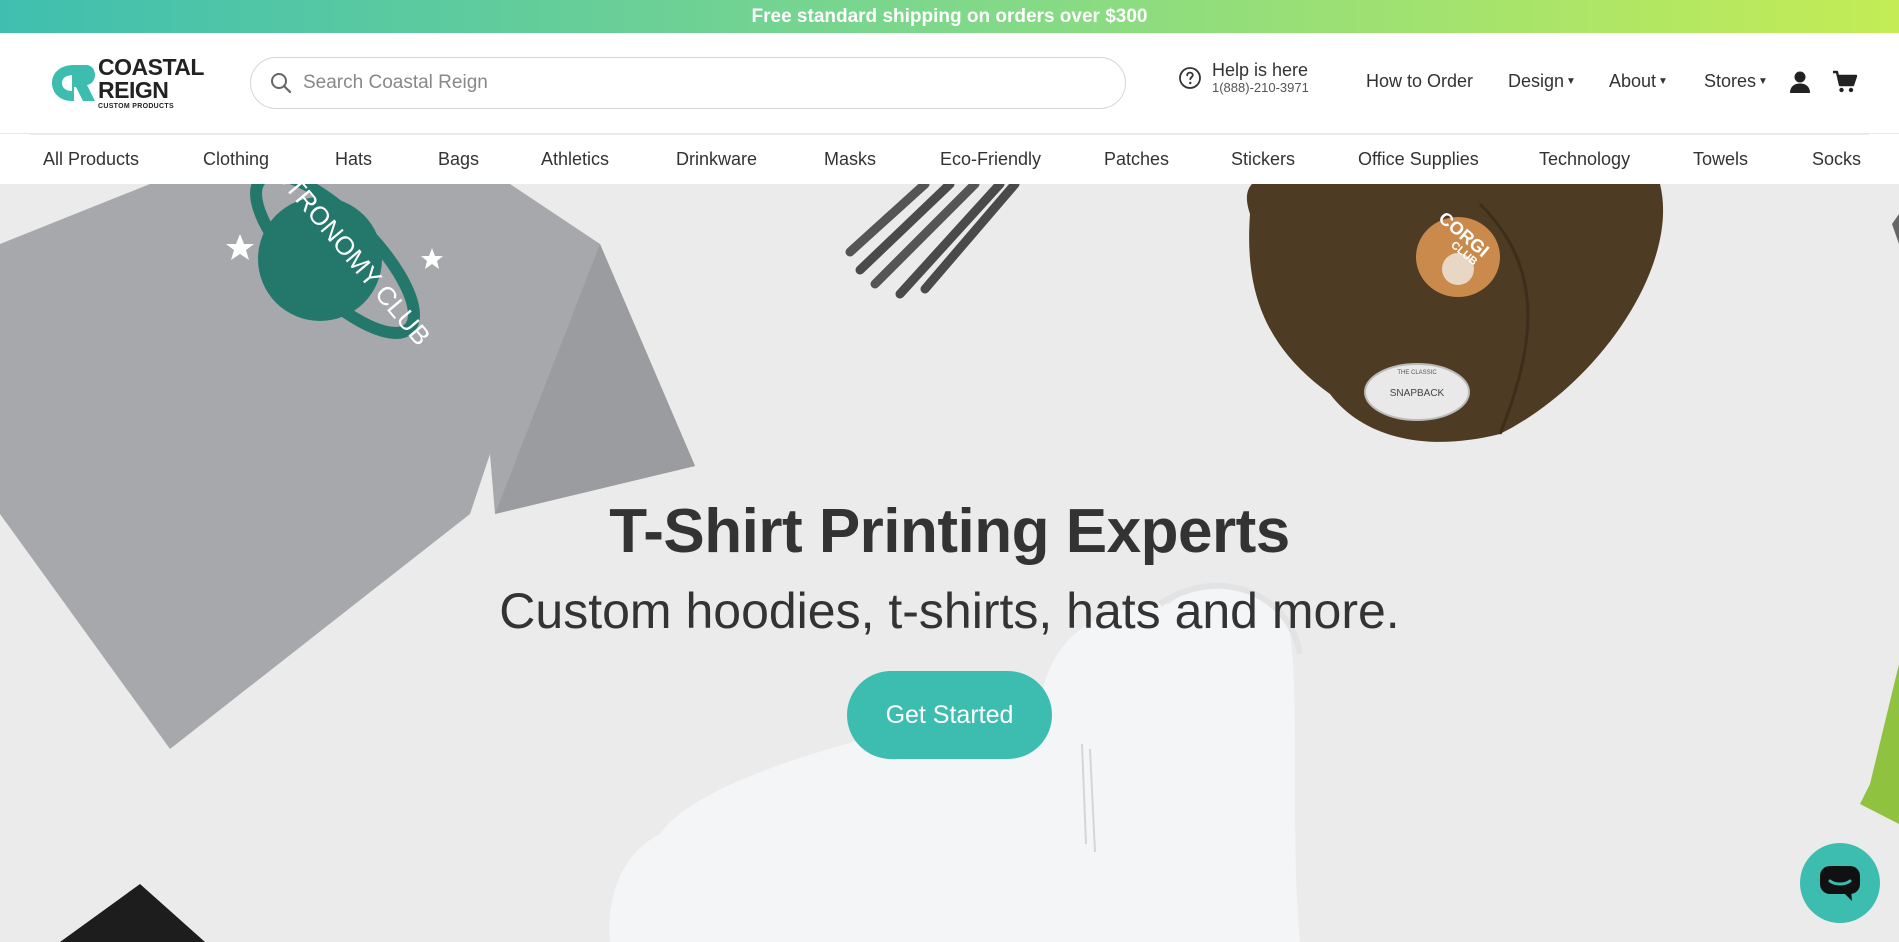 The image size is (1899, 942). What do you see at coordinates (932, 241) in the screenshot?
I see `pens-image` at bounding box center [932, 241].